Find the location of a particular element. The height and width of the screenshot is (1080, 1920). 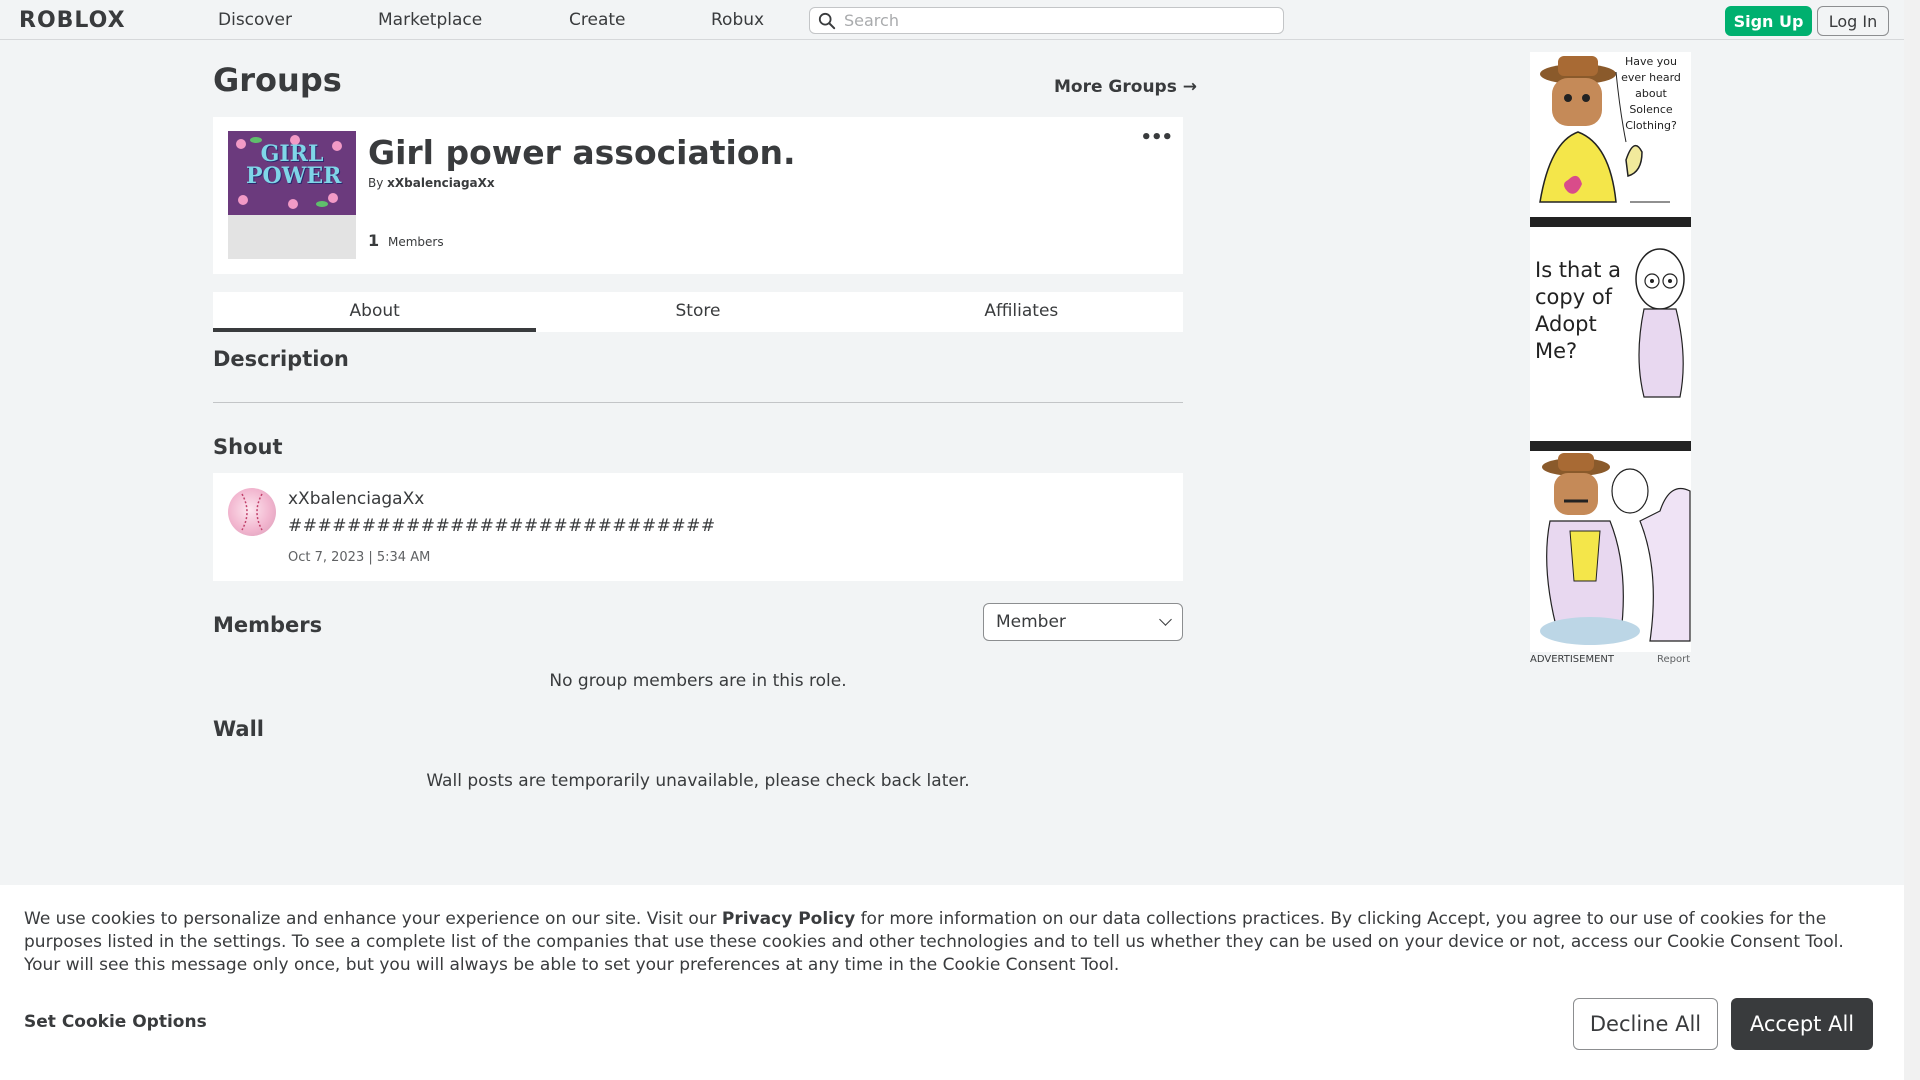

group-emblem-text: GIRL POWER is located at coordinates (294, 165).